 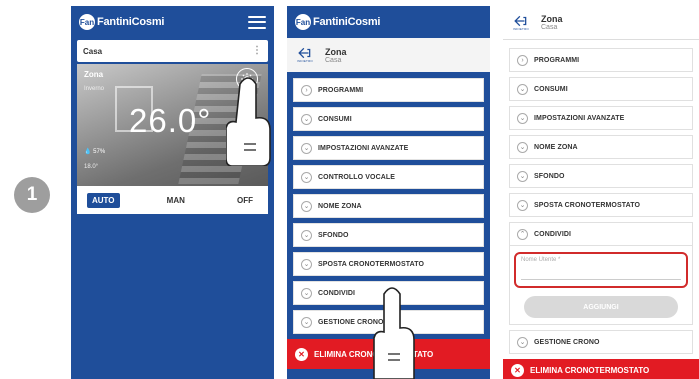 I want to click on share-panel: Nome Utente * AGGIUNGI, so click(x=601, y=285).